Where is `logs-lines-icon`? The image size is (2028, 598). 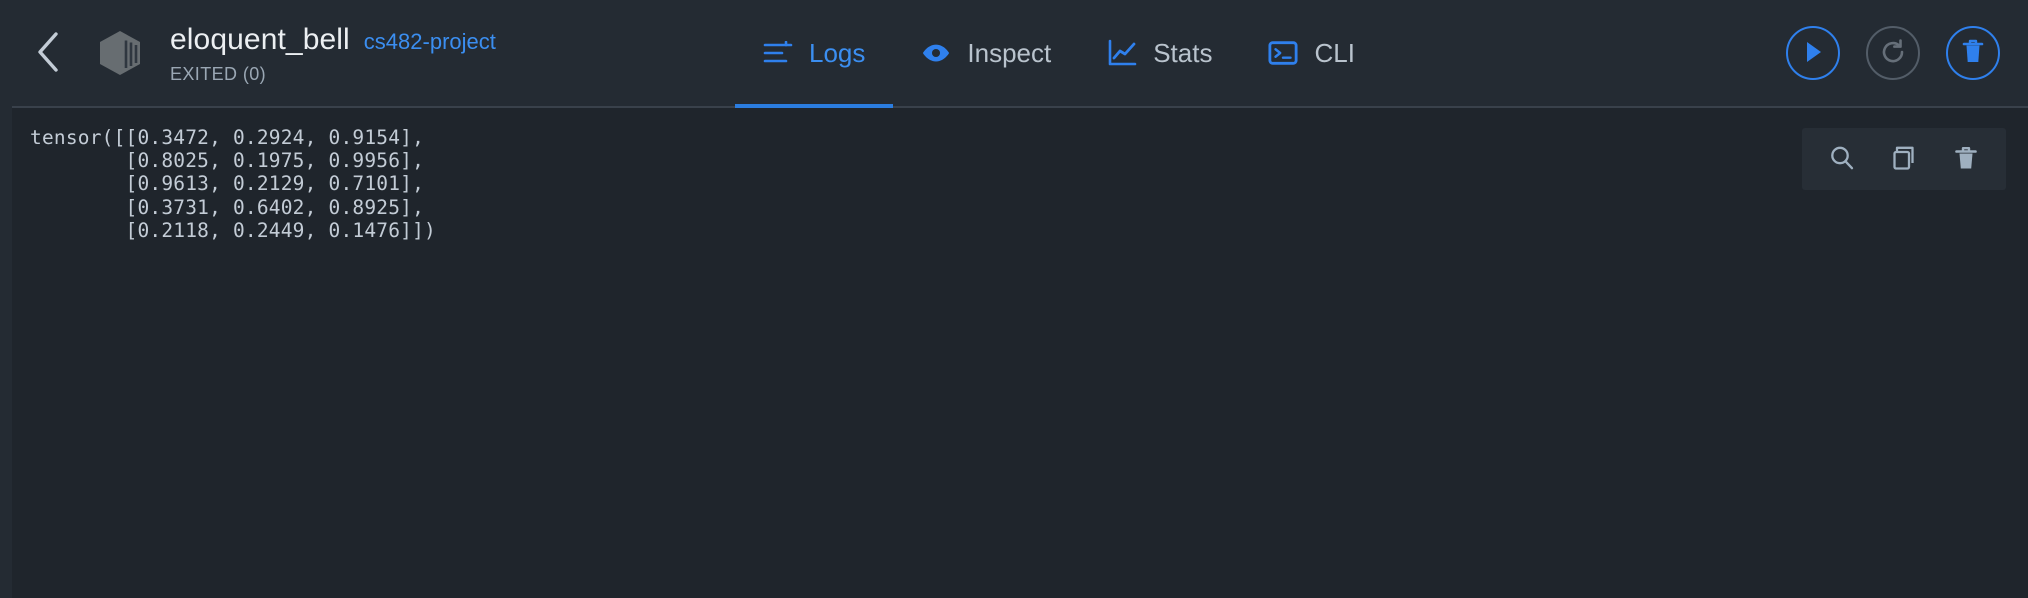 logs-lines-icon is located at coordinates (778, 53).